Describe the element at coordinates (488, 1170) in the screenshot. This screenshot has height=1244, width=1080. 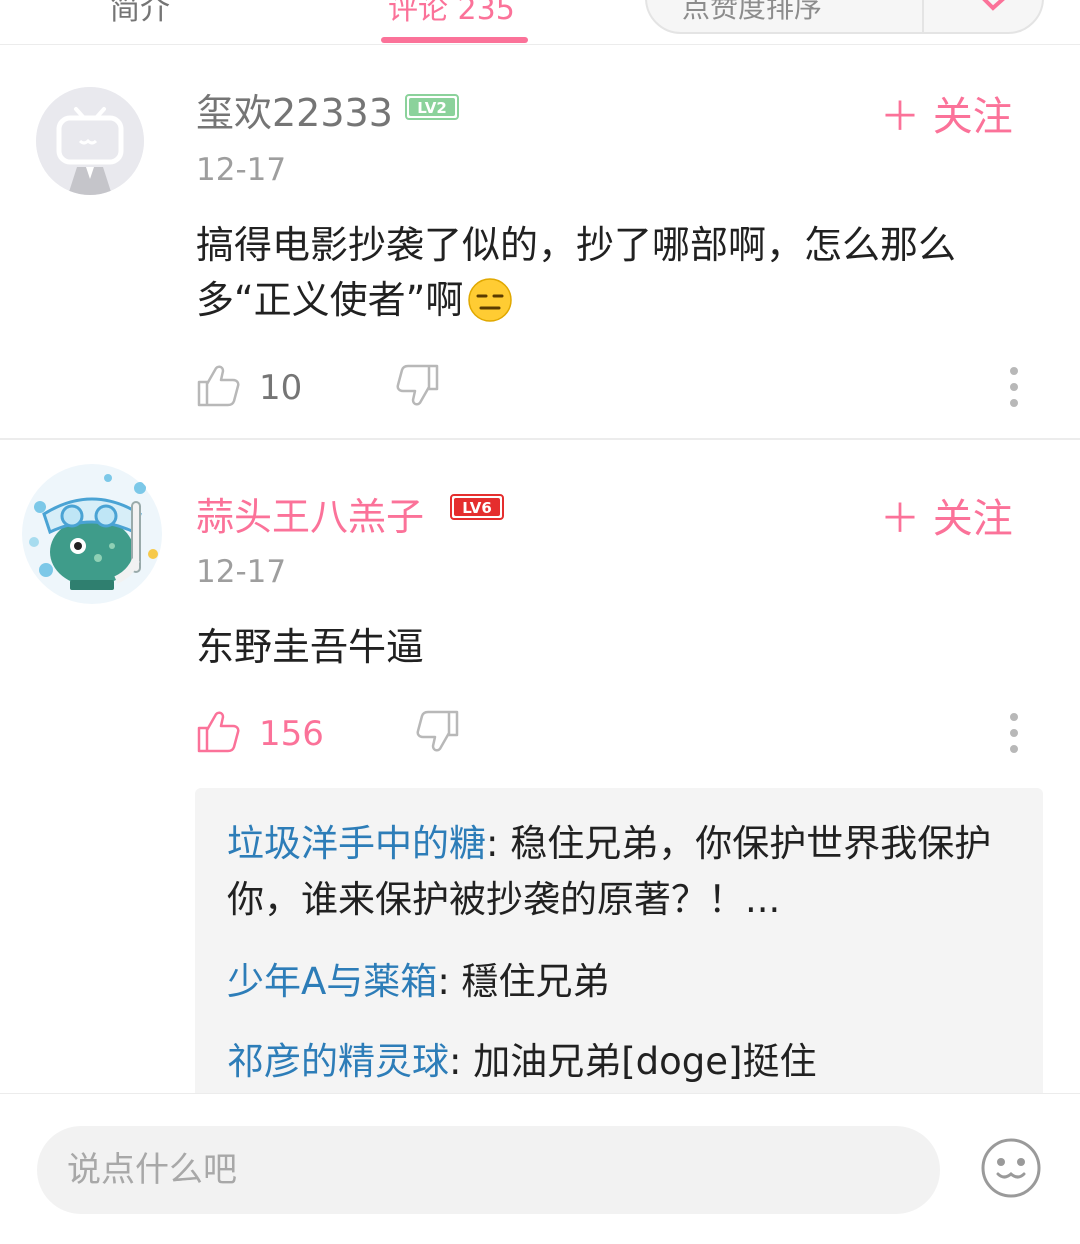
I see `comment-input` at that location.